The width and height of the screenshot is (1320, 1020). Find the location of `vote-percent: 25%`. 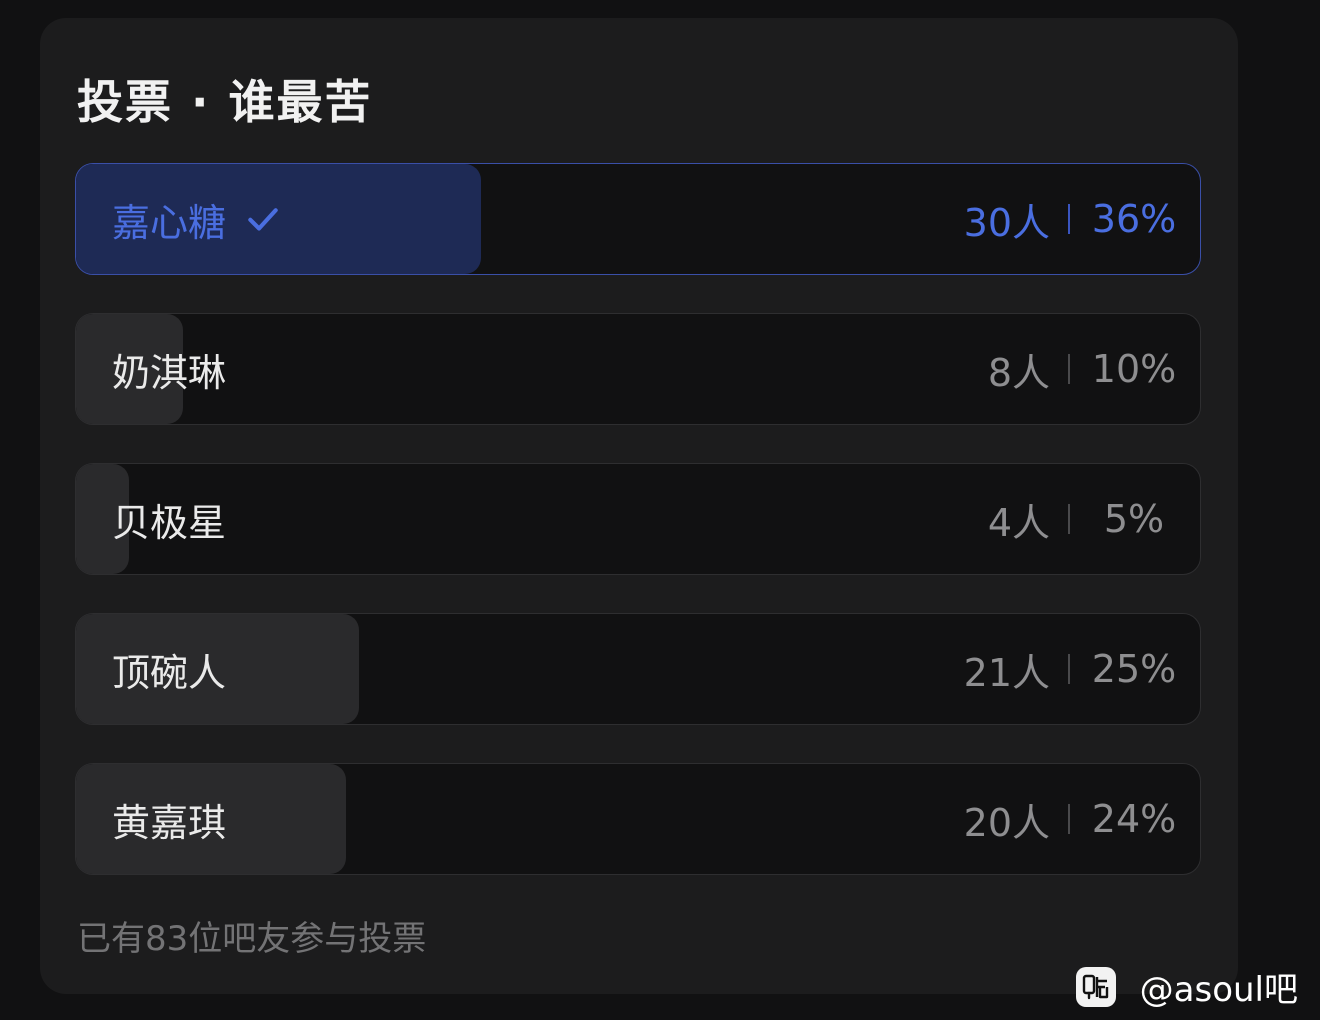

vote-percent: 25% is located at coordinates (1134, 669).